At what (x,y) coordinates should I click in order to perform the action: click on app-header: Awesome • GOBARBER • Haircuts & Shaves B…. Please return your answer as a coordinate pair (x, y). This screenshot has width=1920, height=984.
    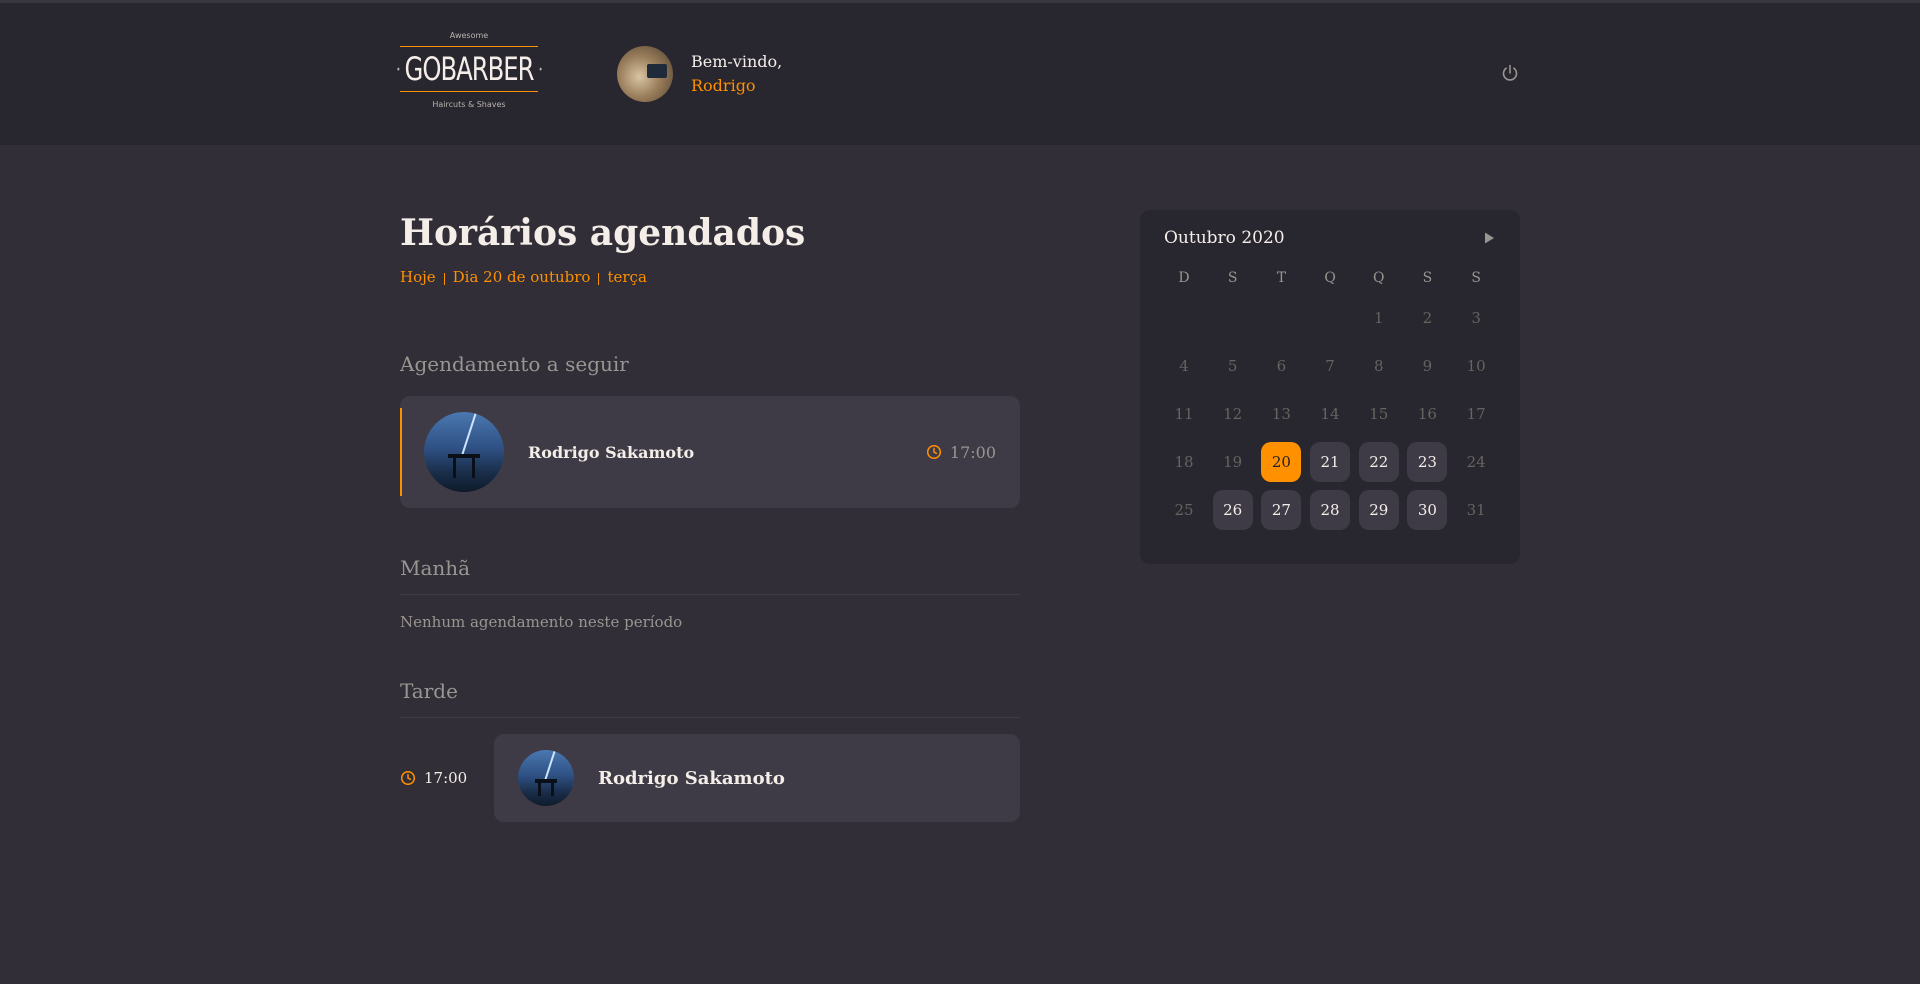
    Looking at the image, I should click on (960, 74).